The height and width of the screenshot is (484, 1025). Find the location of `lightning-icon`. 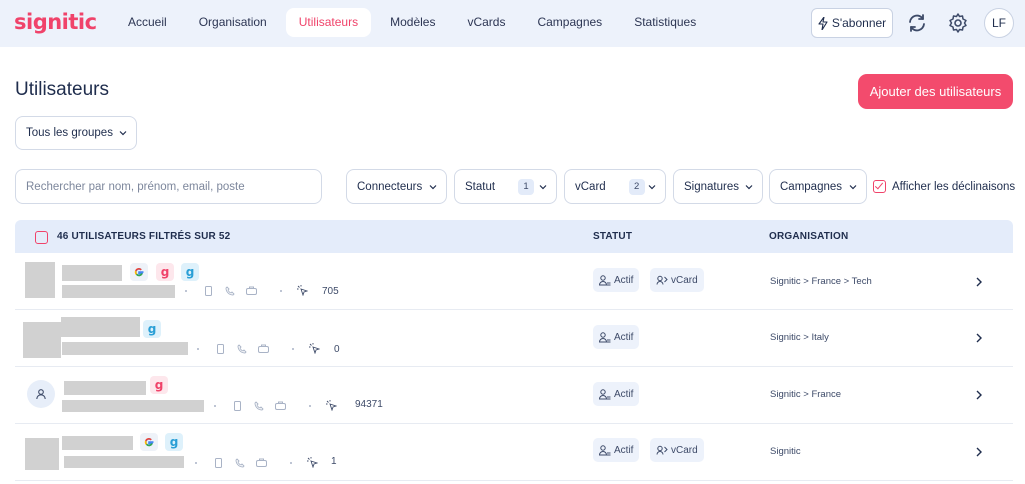

lightning-icon is located at coordinates (823, 23).